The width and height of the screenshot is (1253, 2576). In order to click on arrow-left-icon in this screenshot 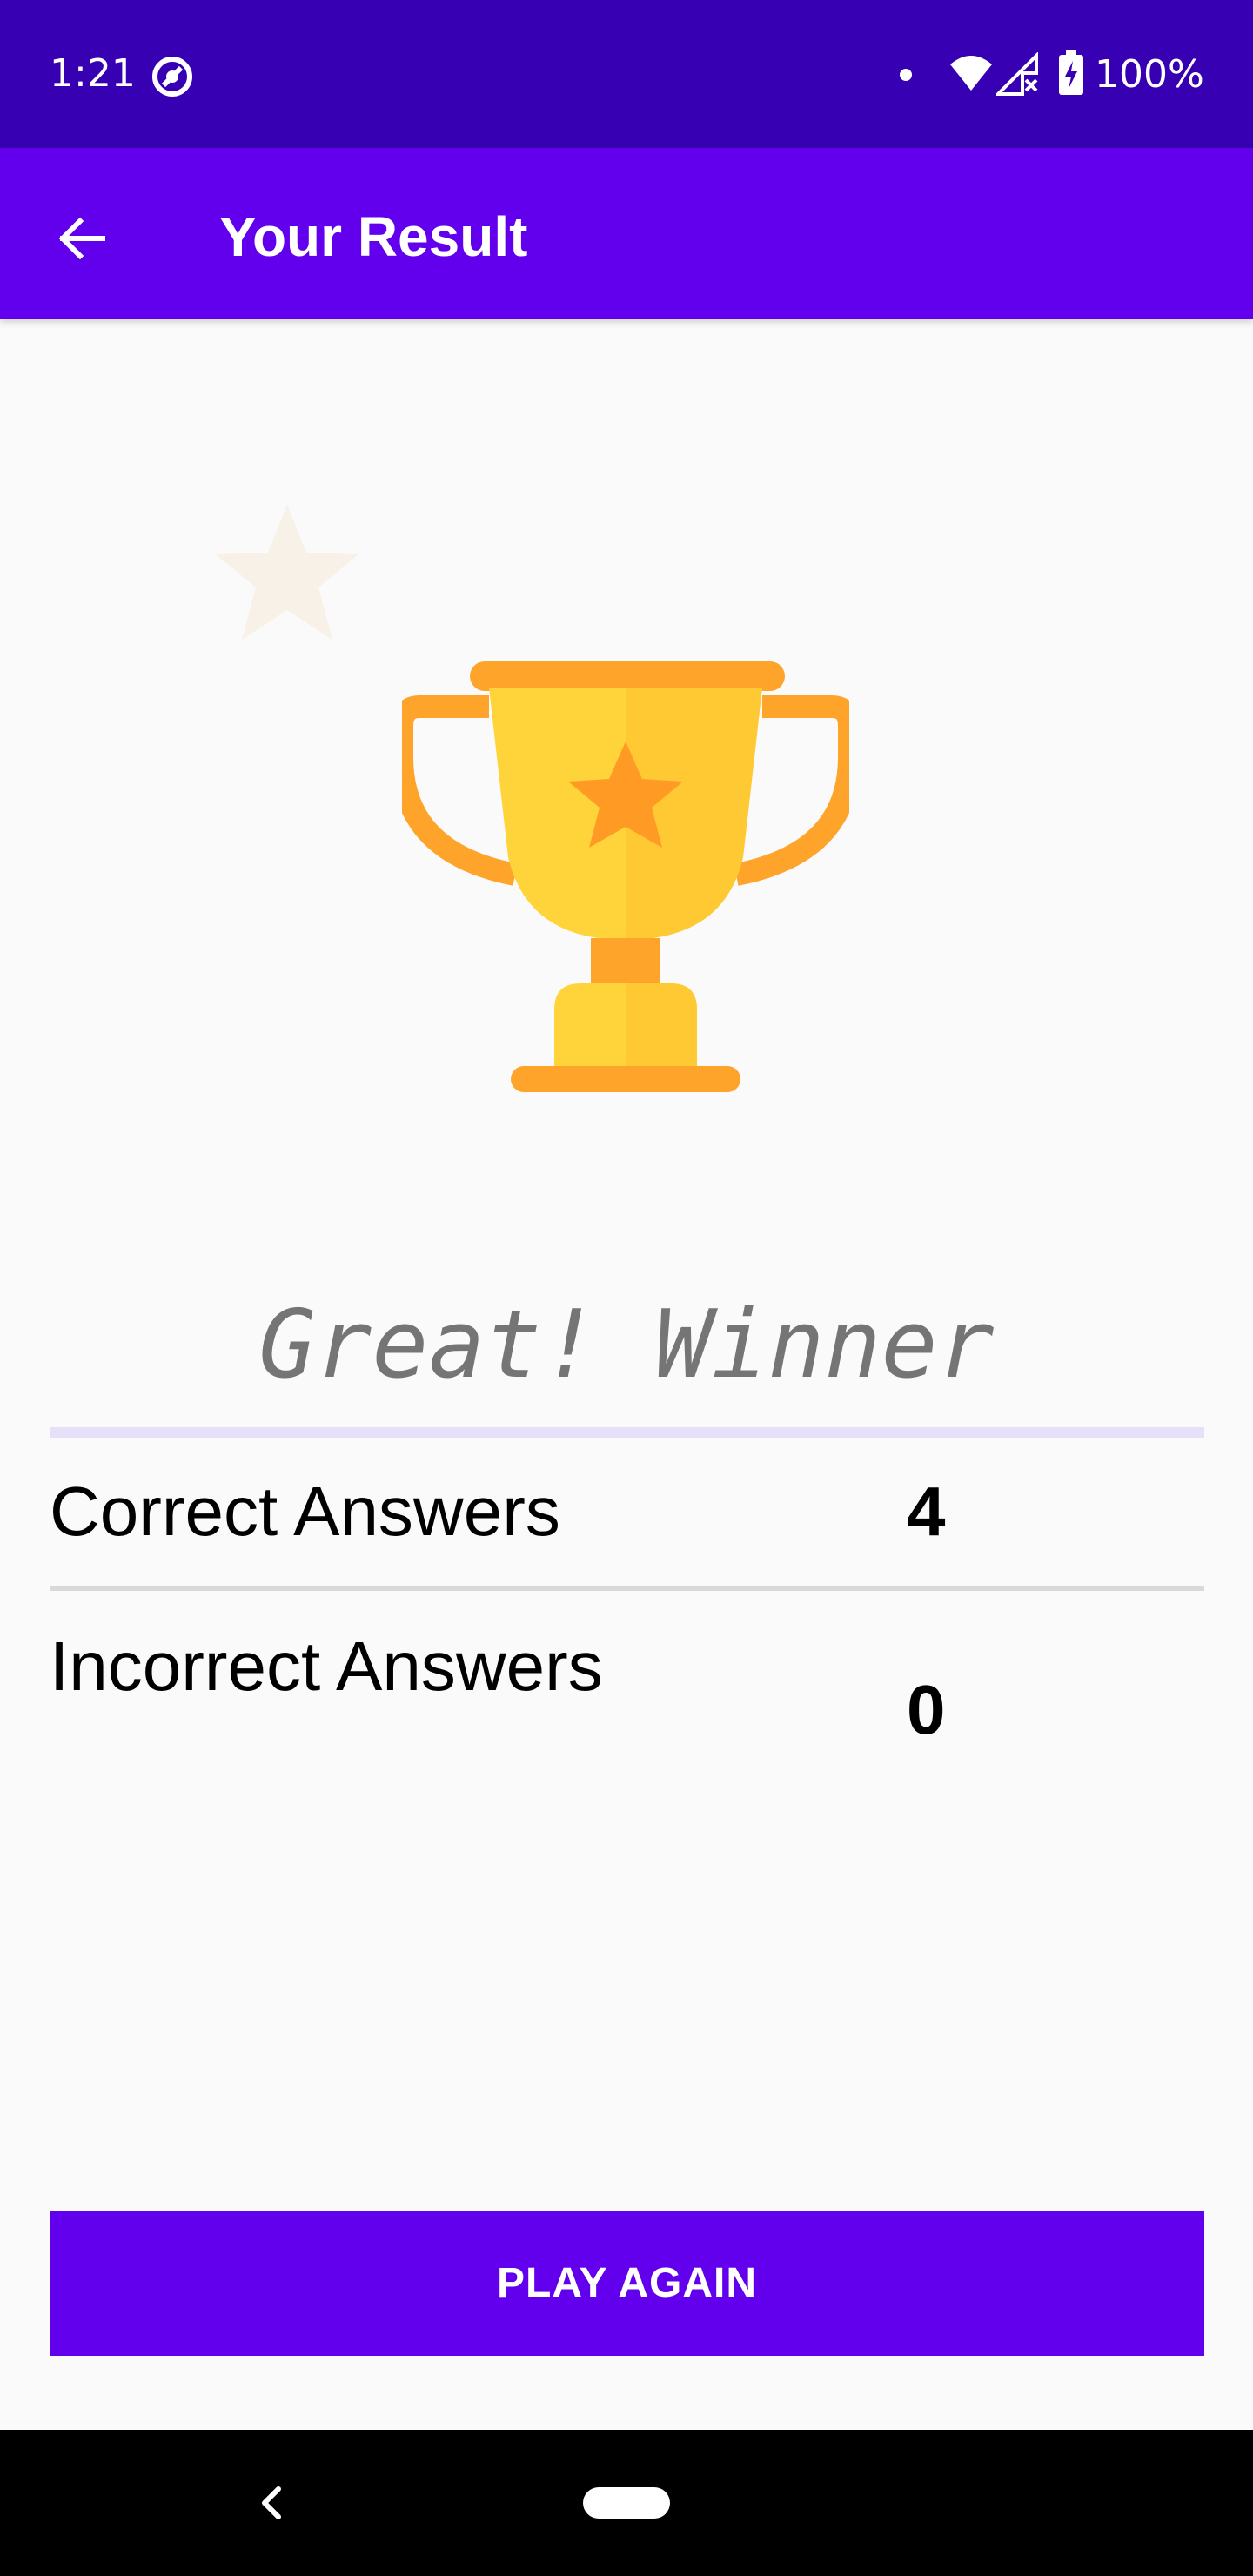, I will do `click(81, 238)`.